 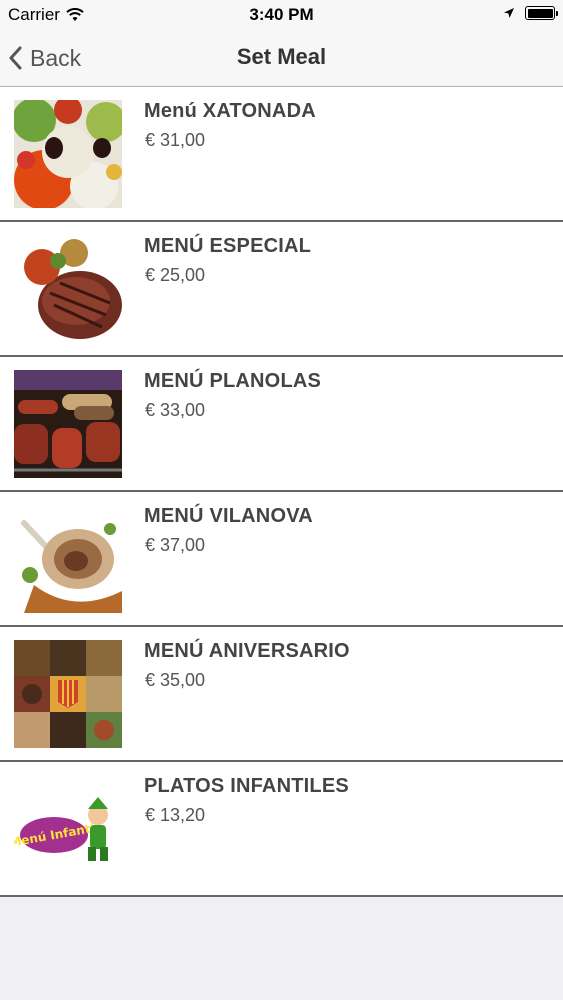 What do you see at coordinates (175, 140) in the screenshot?
I see `item-price: € 31,00` at bounding box center [175, 140].